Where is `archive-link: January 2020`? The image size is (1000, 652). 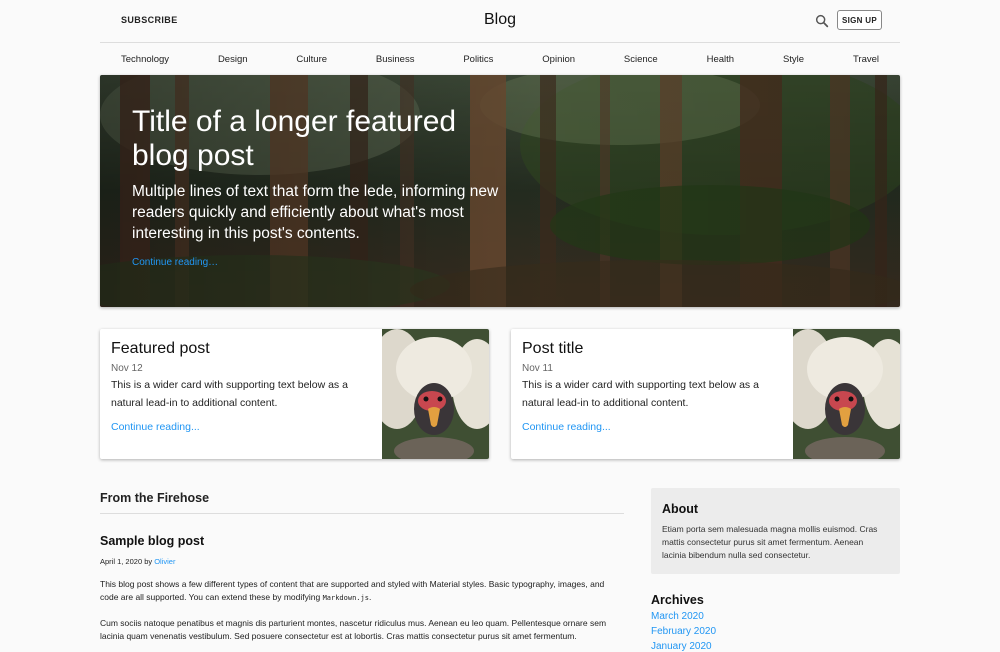 archive-link: January 2020 is located at coordinates (775, 646).